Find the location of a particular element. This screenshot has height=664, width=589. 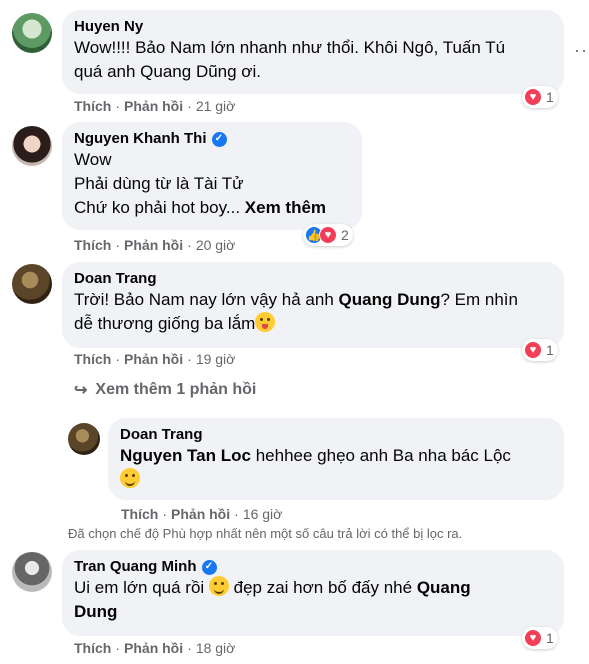

reply-actions: Thích · Phản hồi · 16 giờ is located at coordinates (202, 514).